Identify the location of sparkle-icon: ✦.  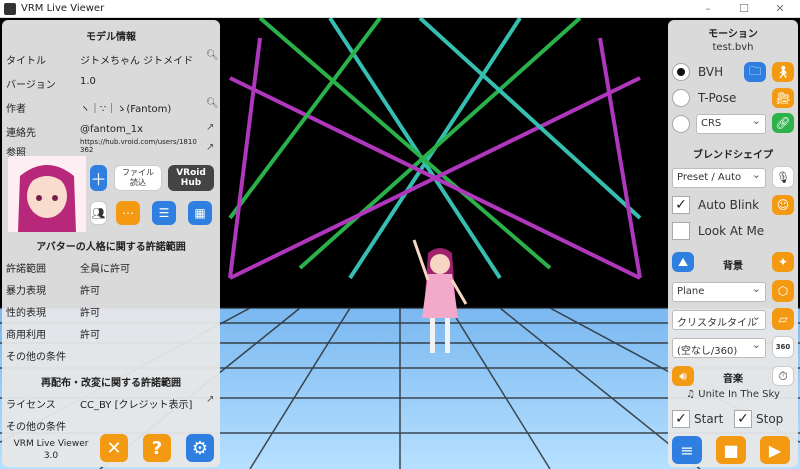
(783, 262).